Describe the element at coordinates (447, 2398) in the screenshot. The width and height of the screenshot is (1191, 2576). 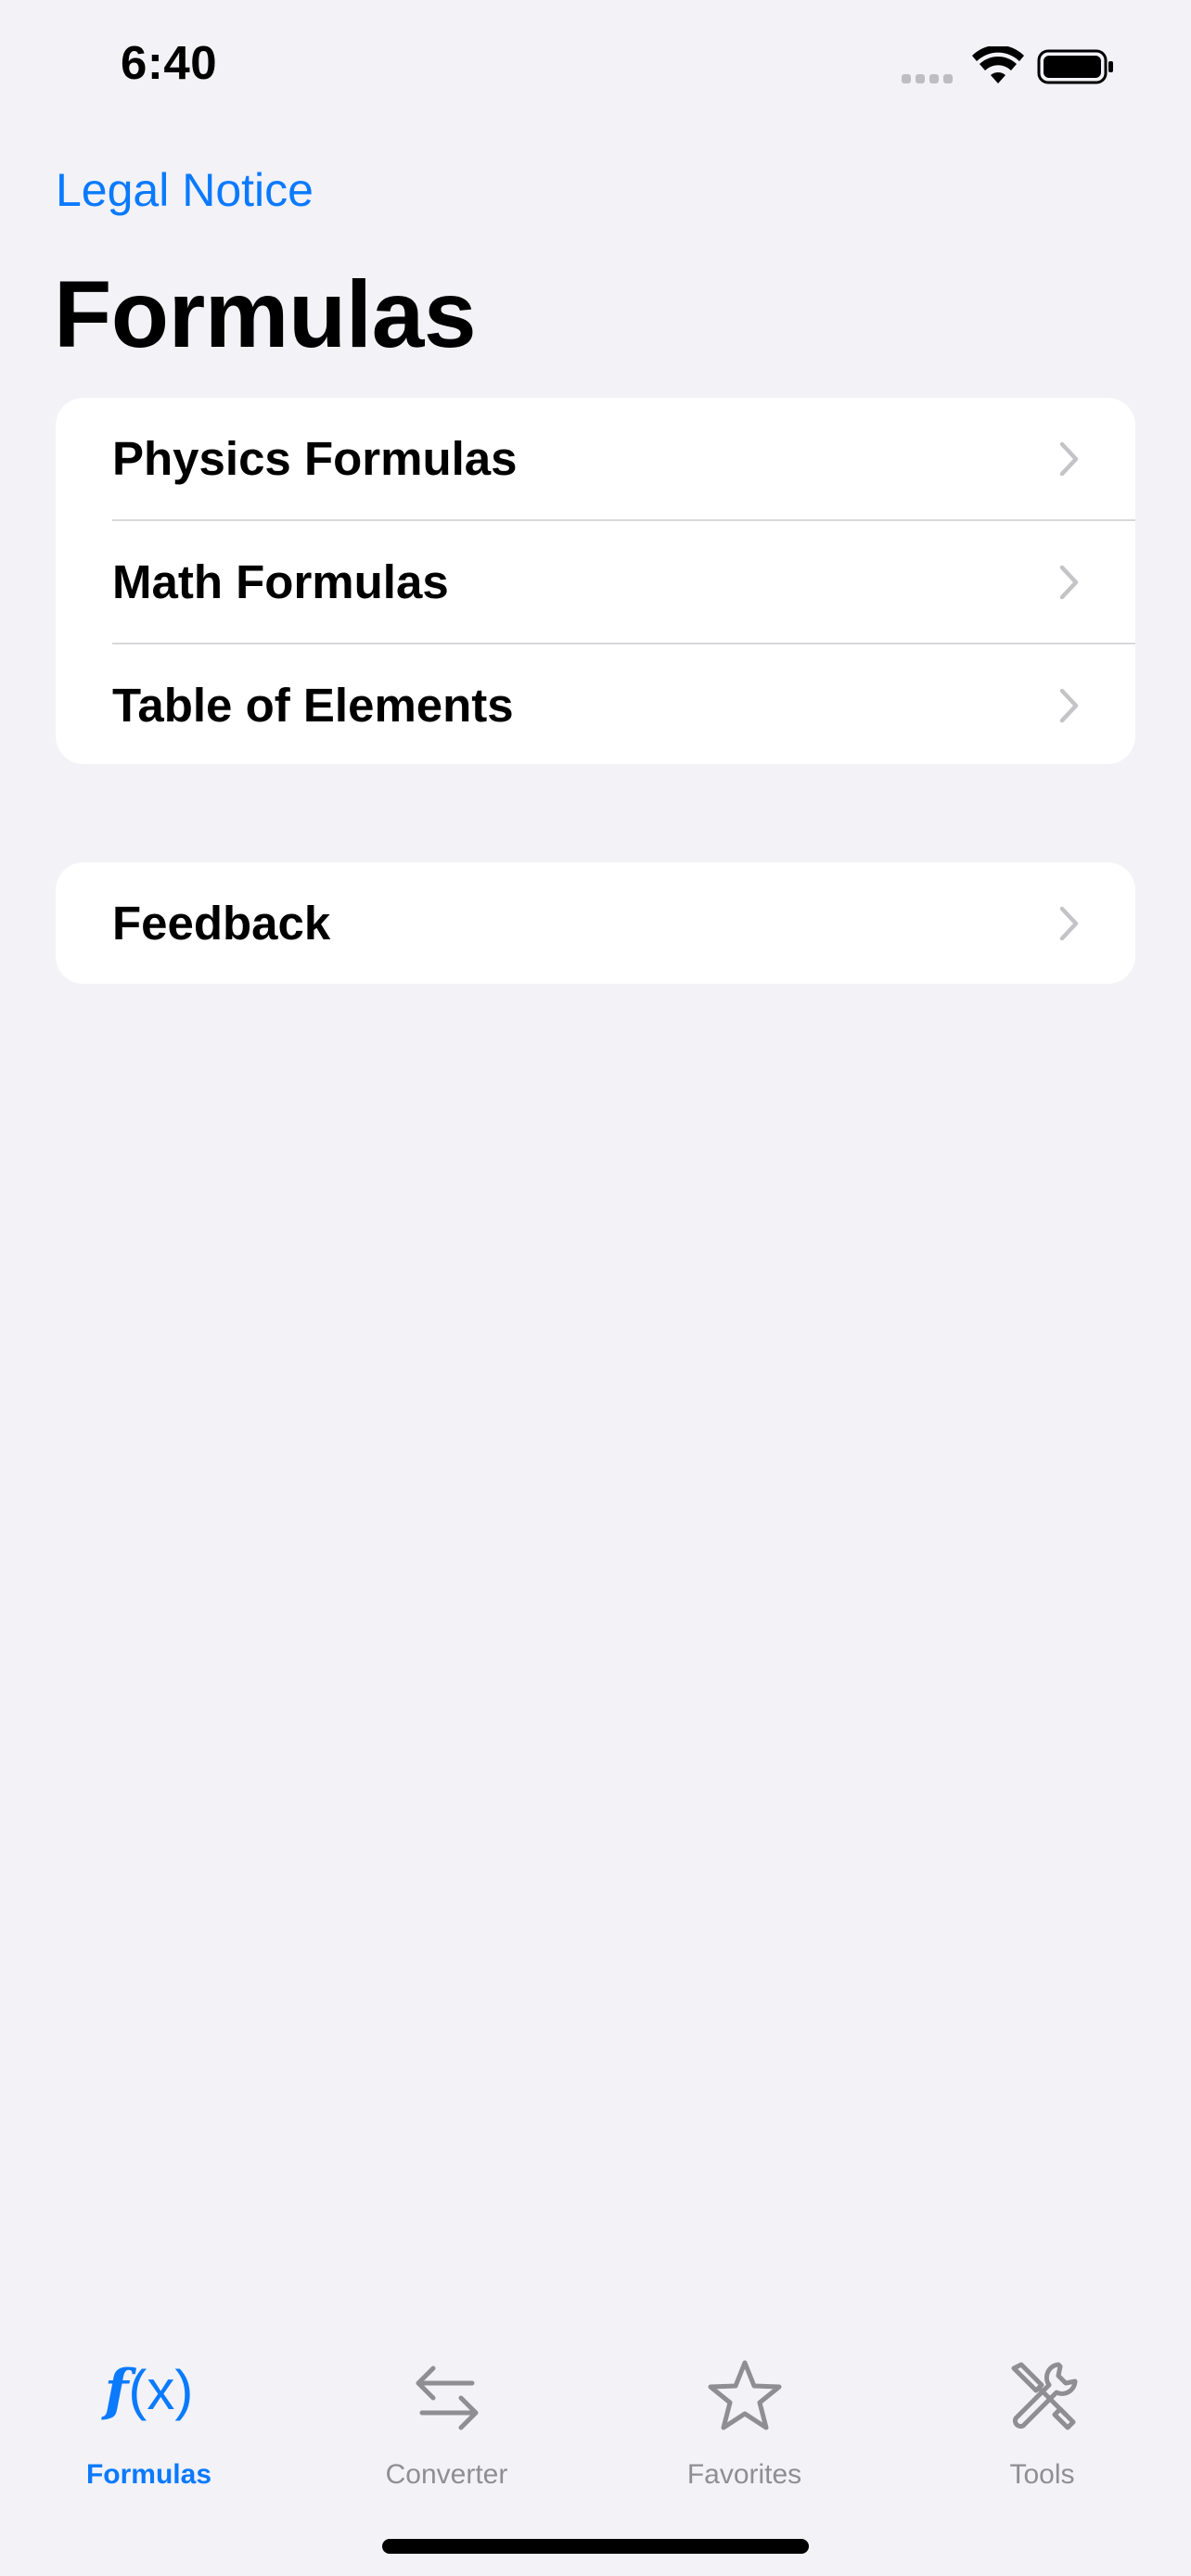
I see `arrows-left-right-icon` at that location.